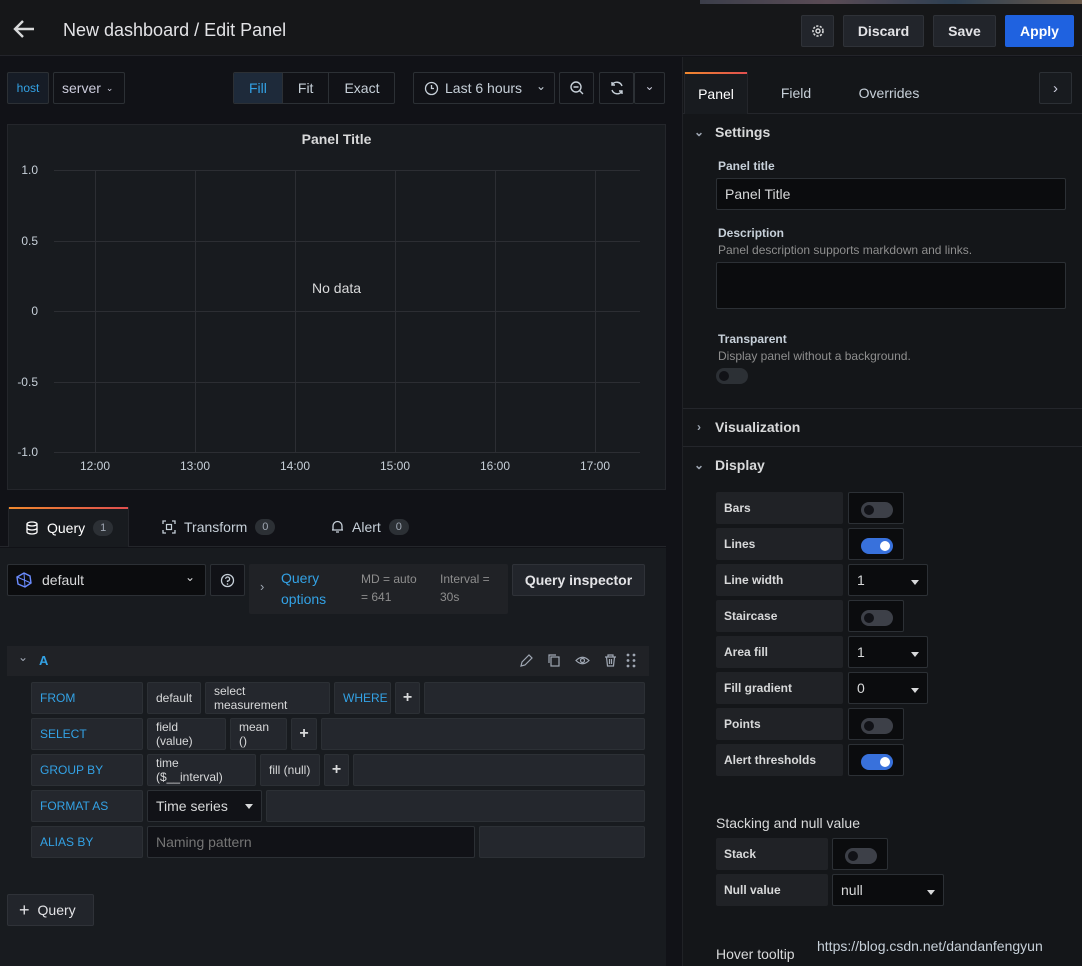 The height and width of the screenshot is (966, 1082). I want to click on header-image-strip, so click(891, 2).